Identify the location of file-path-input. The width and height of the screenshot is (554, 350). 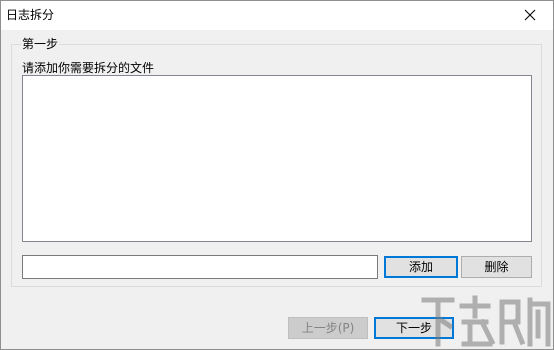
(200, 267).